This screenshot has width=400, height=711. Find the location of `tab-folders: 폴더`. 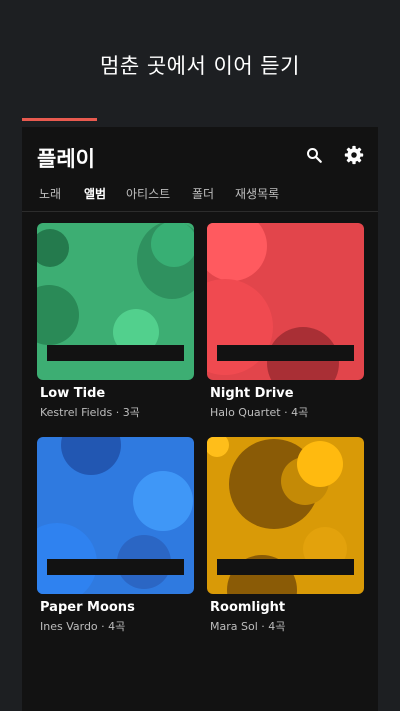

tab-folders: 폴더 is located at coordinates (203, 193).